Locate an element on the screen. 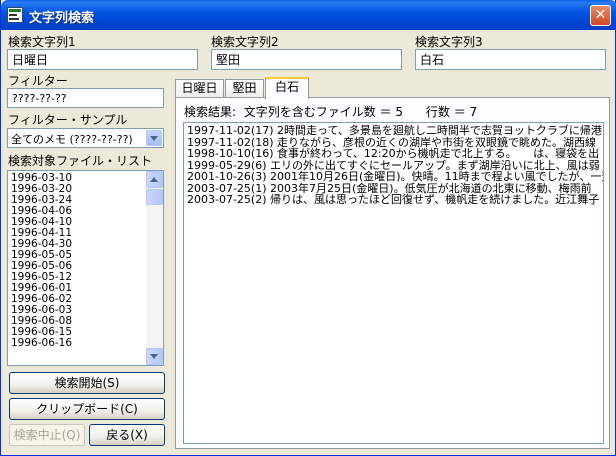  line-count: 7 is located at coordinates (473, 112).